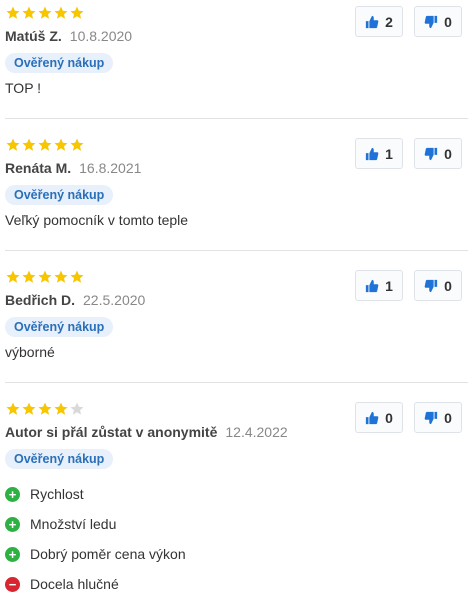 This screenshot has height=605, width=473. What do you see at coordinates (30, 352) in the screenshot?
I see `review-text: výborné` at bounding box center [30, 352].